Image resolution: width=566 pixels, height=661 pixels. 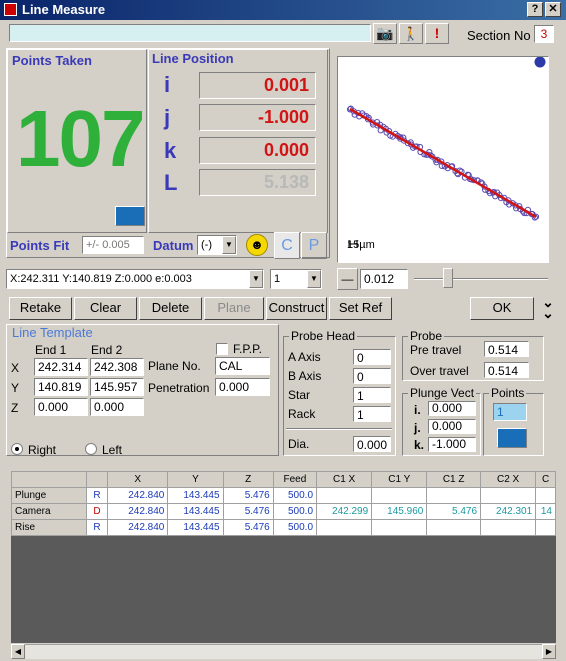 I want to click on delete-button: Delete, so click(x=170, y=308).